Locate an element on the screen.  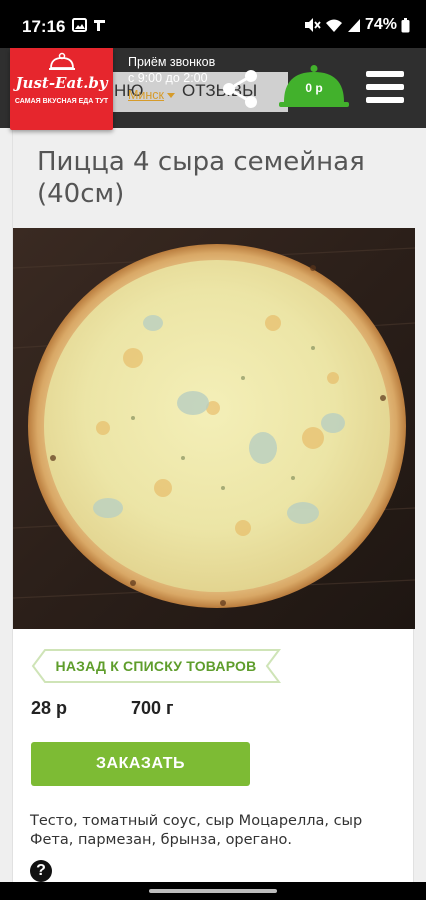
logo: Just-Eat.by САМАЯ ВКУСНАЯ ЕДА ТУТ is located at coordinates (61, 89).